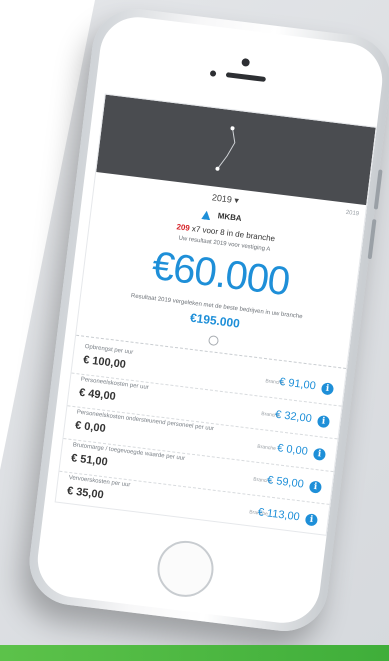 Image resolution: width=389 pixels, height=661 pixels. Describe the element at coordinates (279, 515) in the screenshot. I see `benchmark-value: € 113,00` at that location.